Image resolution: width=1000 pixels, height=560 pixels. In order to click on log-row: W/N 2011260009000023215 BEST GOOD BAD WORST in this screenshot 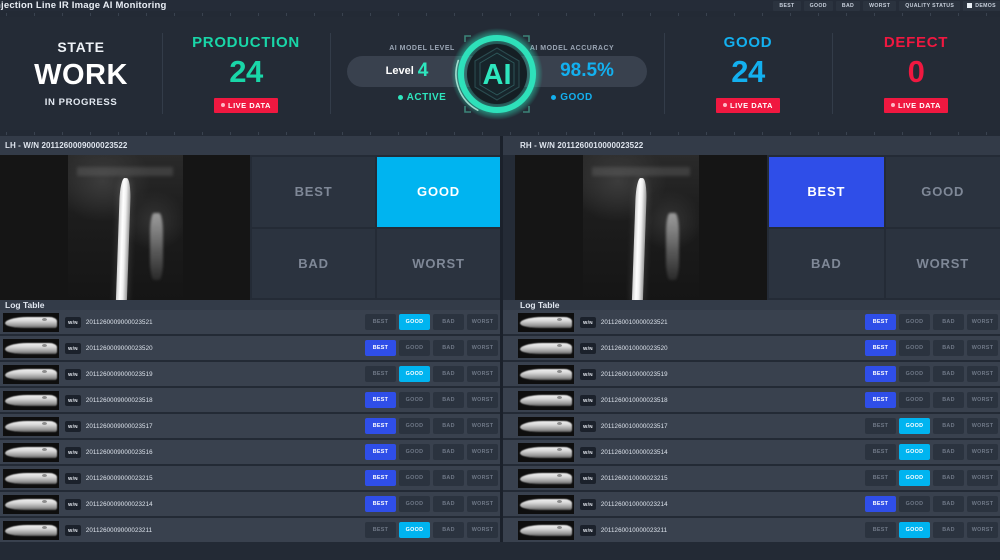, I will do `click(250, 479)`.